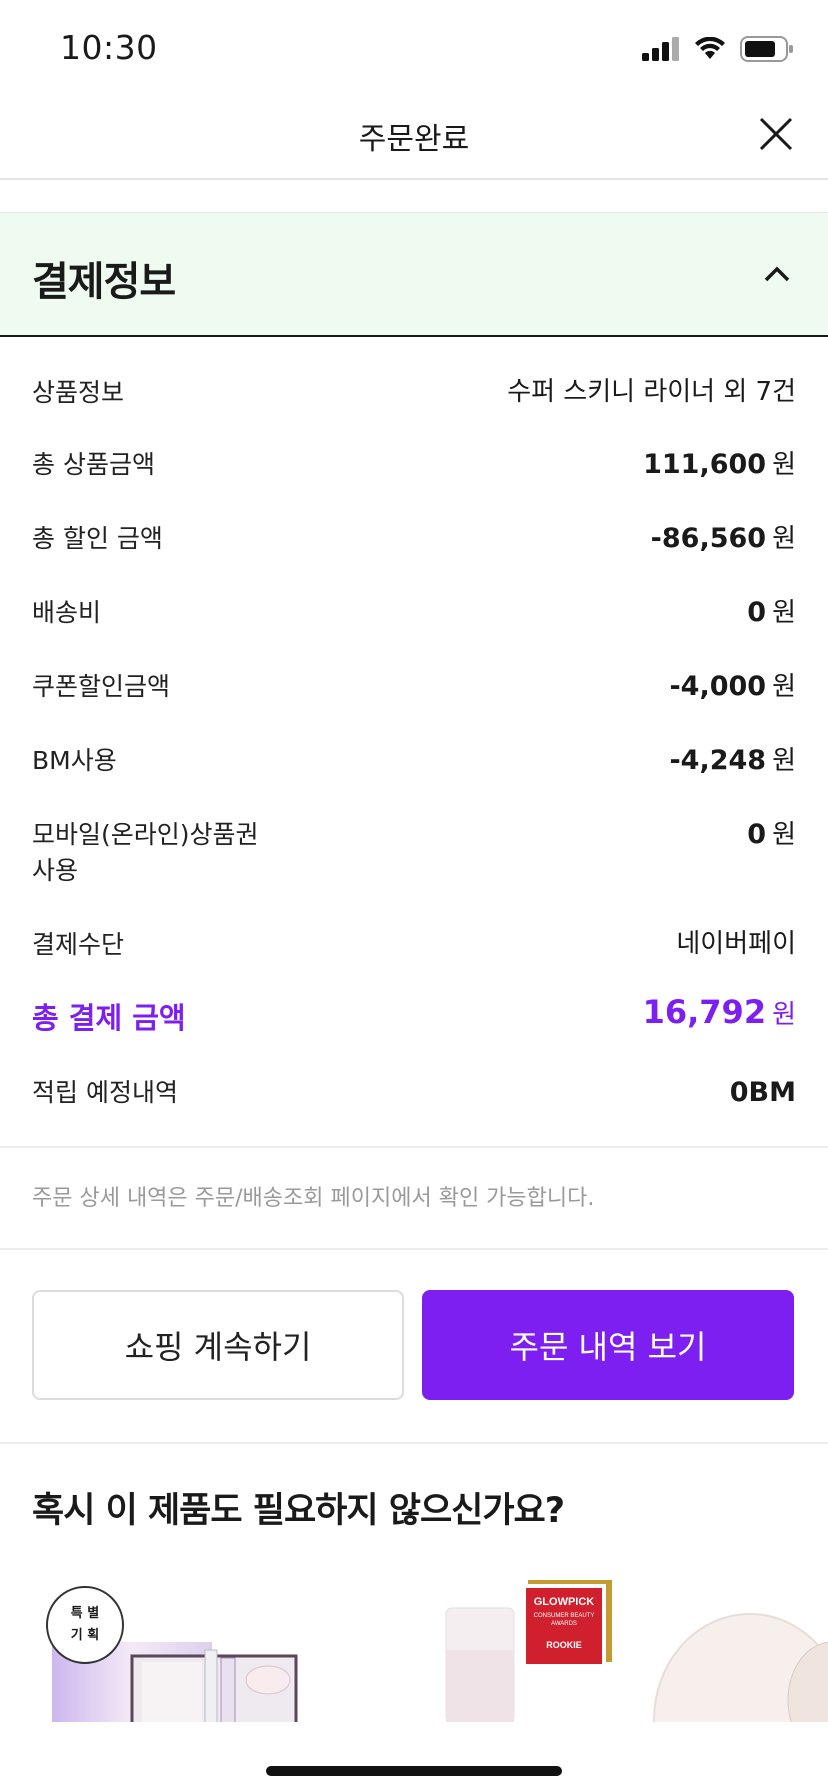 The height and width of the screenshot is (1792, 828). Describe the element at coordinates (74, 760) in the screenshot. I see `row-label: BM사용` at that location.